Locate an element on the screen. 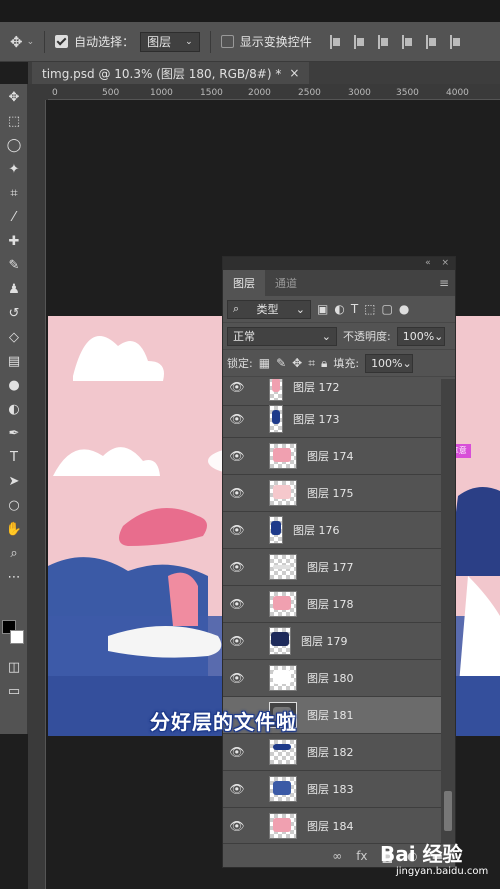 This screenshot has width=500, height=889. background-color-swatch is located at coordinates (17, 637).